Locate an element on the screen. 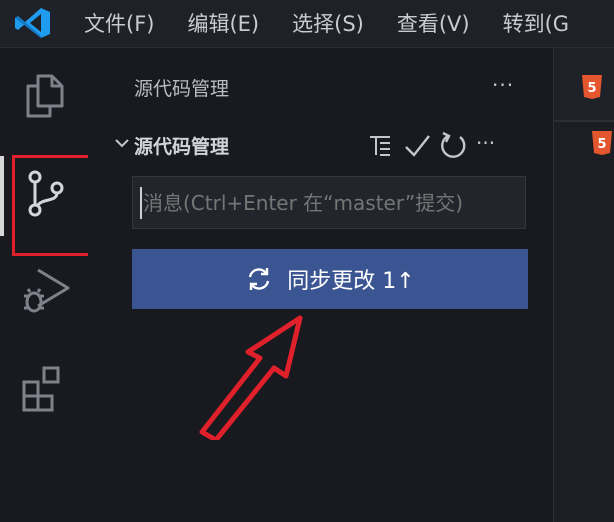  text-caret is located at coordinates (141, 203).